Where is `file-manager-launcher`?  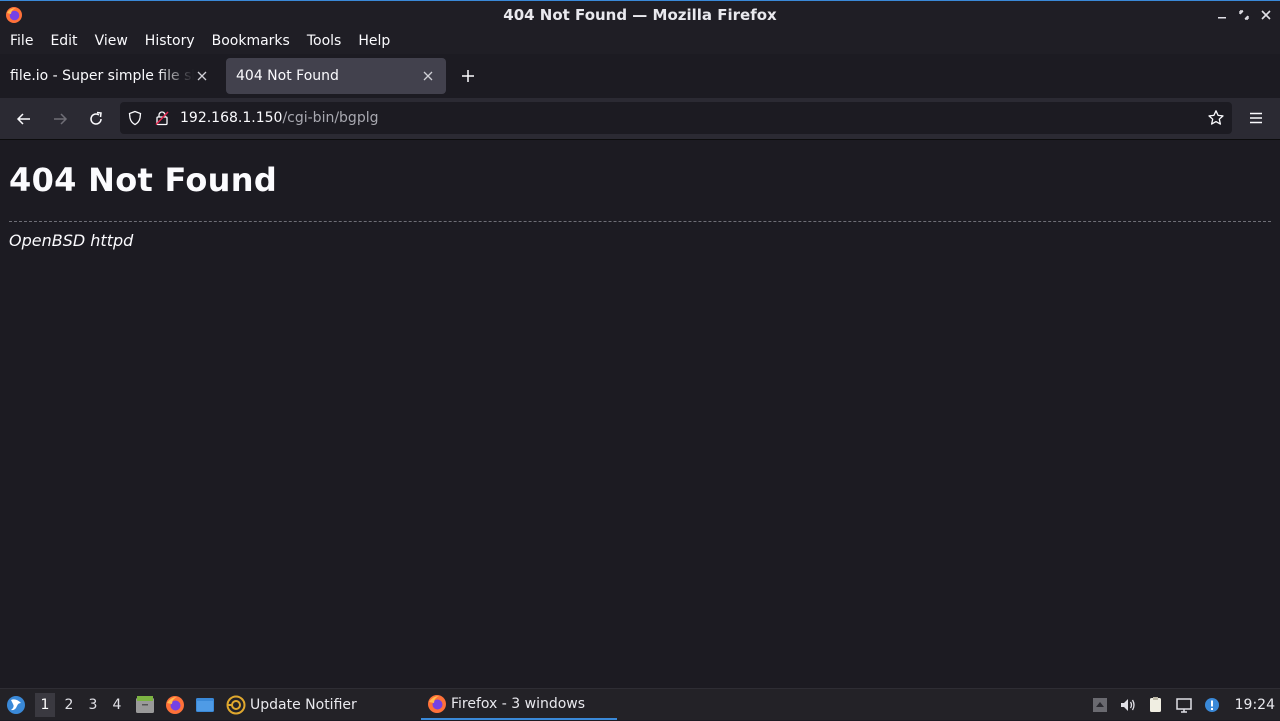
file-manager-launcher is located at coordinates (145, 705).